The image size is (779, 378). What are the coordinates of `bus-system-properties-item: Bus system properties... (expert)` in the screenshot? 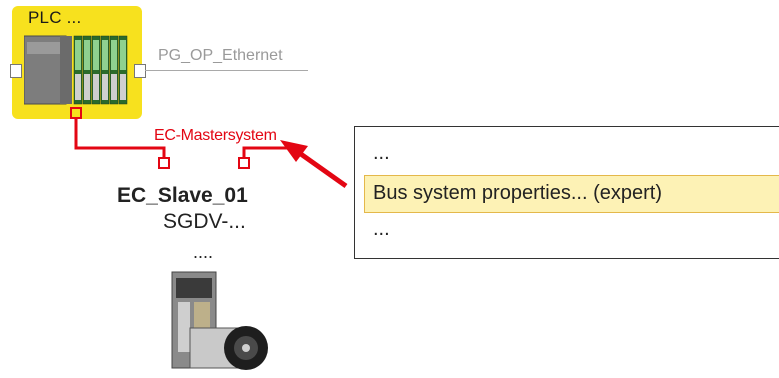 It's located at (517, 193).